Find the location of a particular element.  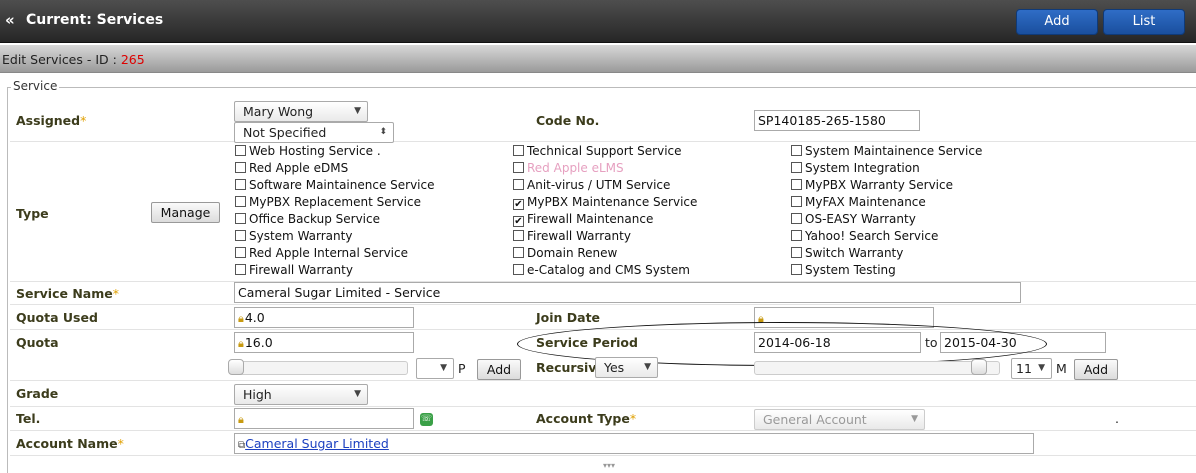

quota-used-label: Quota Used is located at coordinates (57, 317).